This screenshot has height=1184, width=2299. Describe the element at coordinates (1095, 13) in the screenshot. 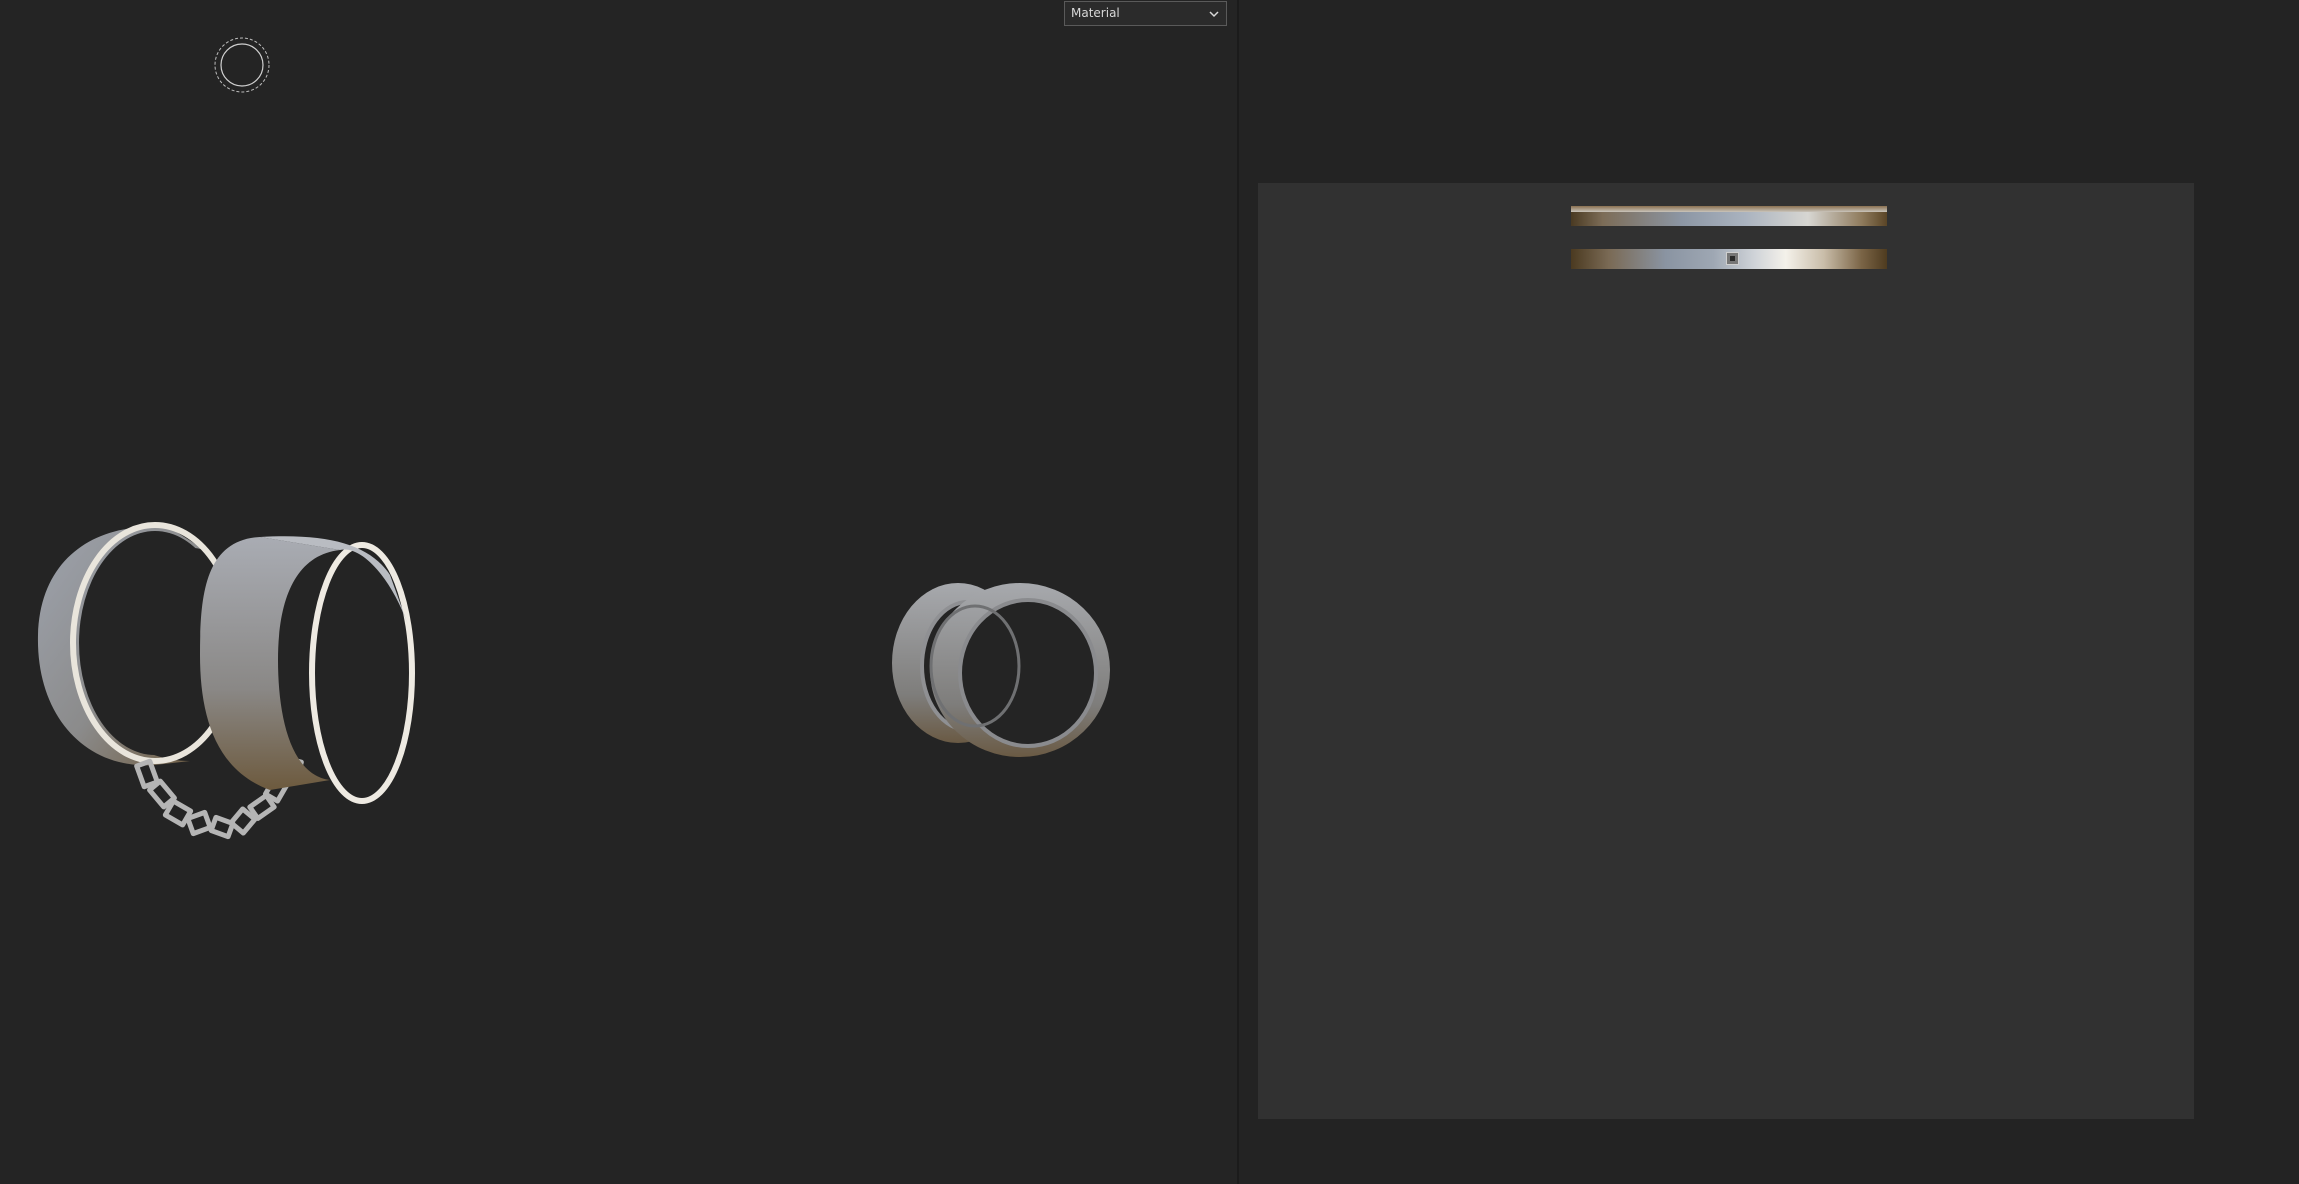

I see `shading-mode-label: Material` at that location.